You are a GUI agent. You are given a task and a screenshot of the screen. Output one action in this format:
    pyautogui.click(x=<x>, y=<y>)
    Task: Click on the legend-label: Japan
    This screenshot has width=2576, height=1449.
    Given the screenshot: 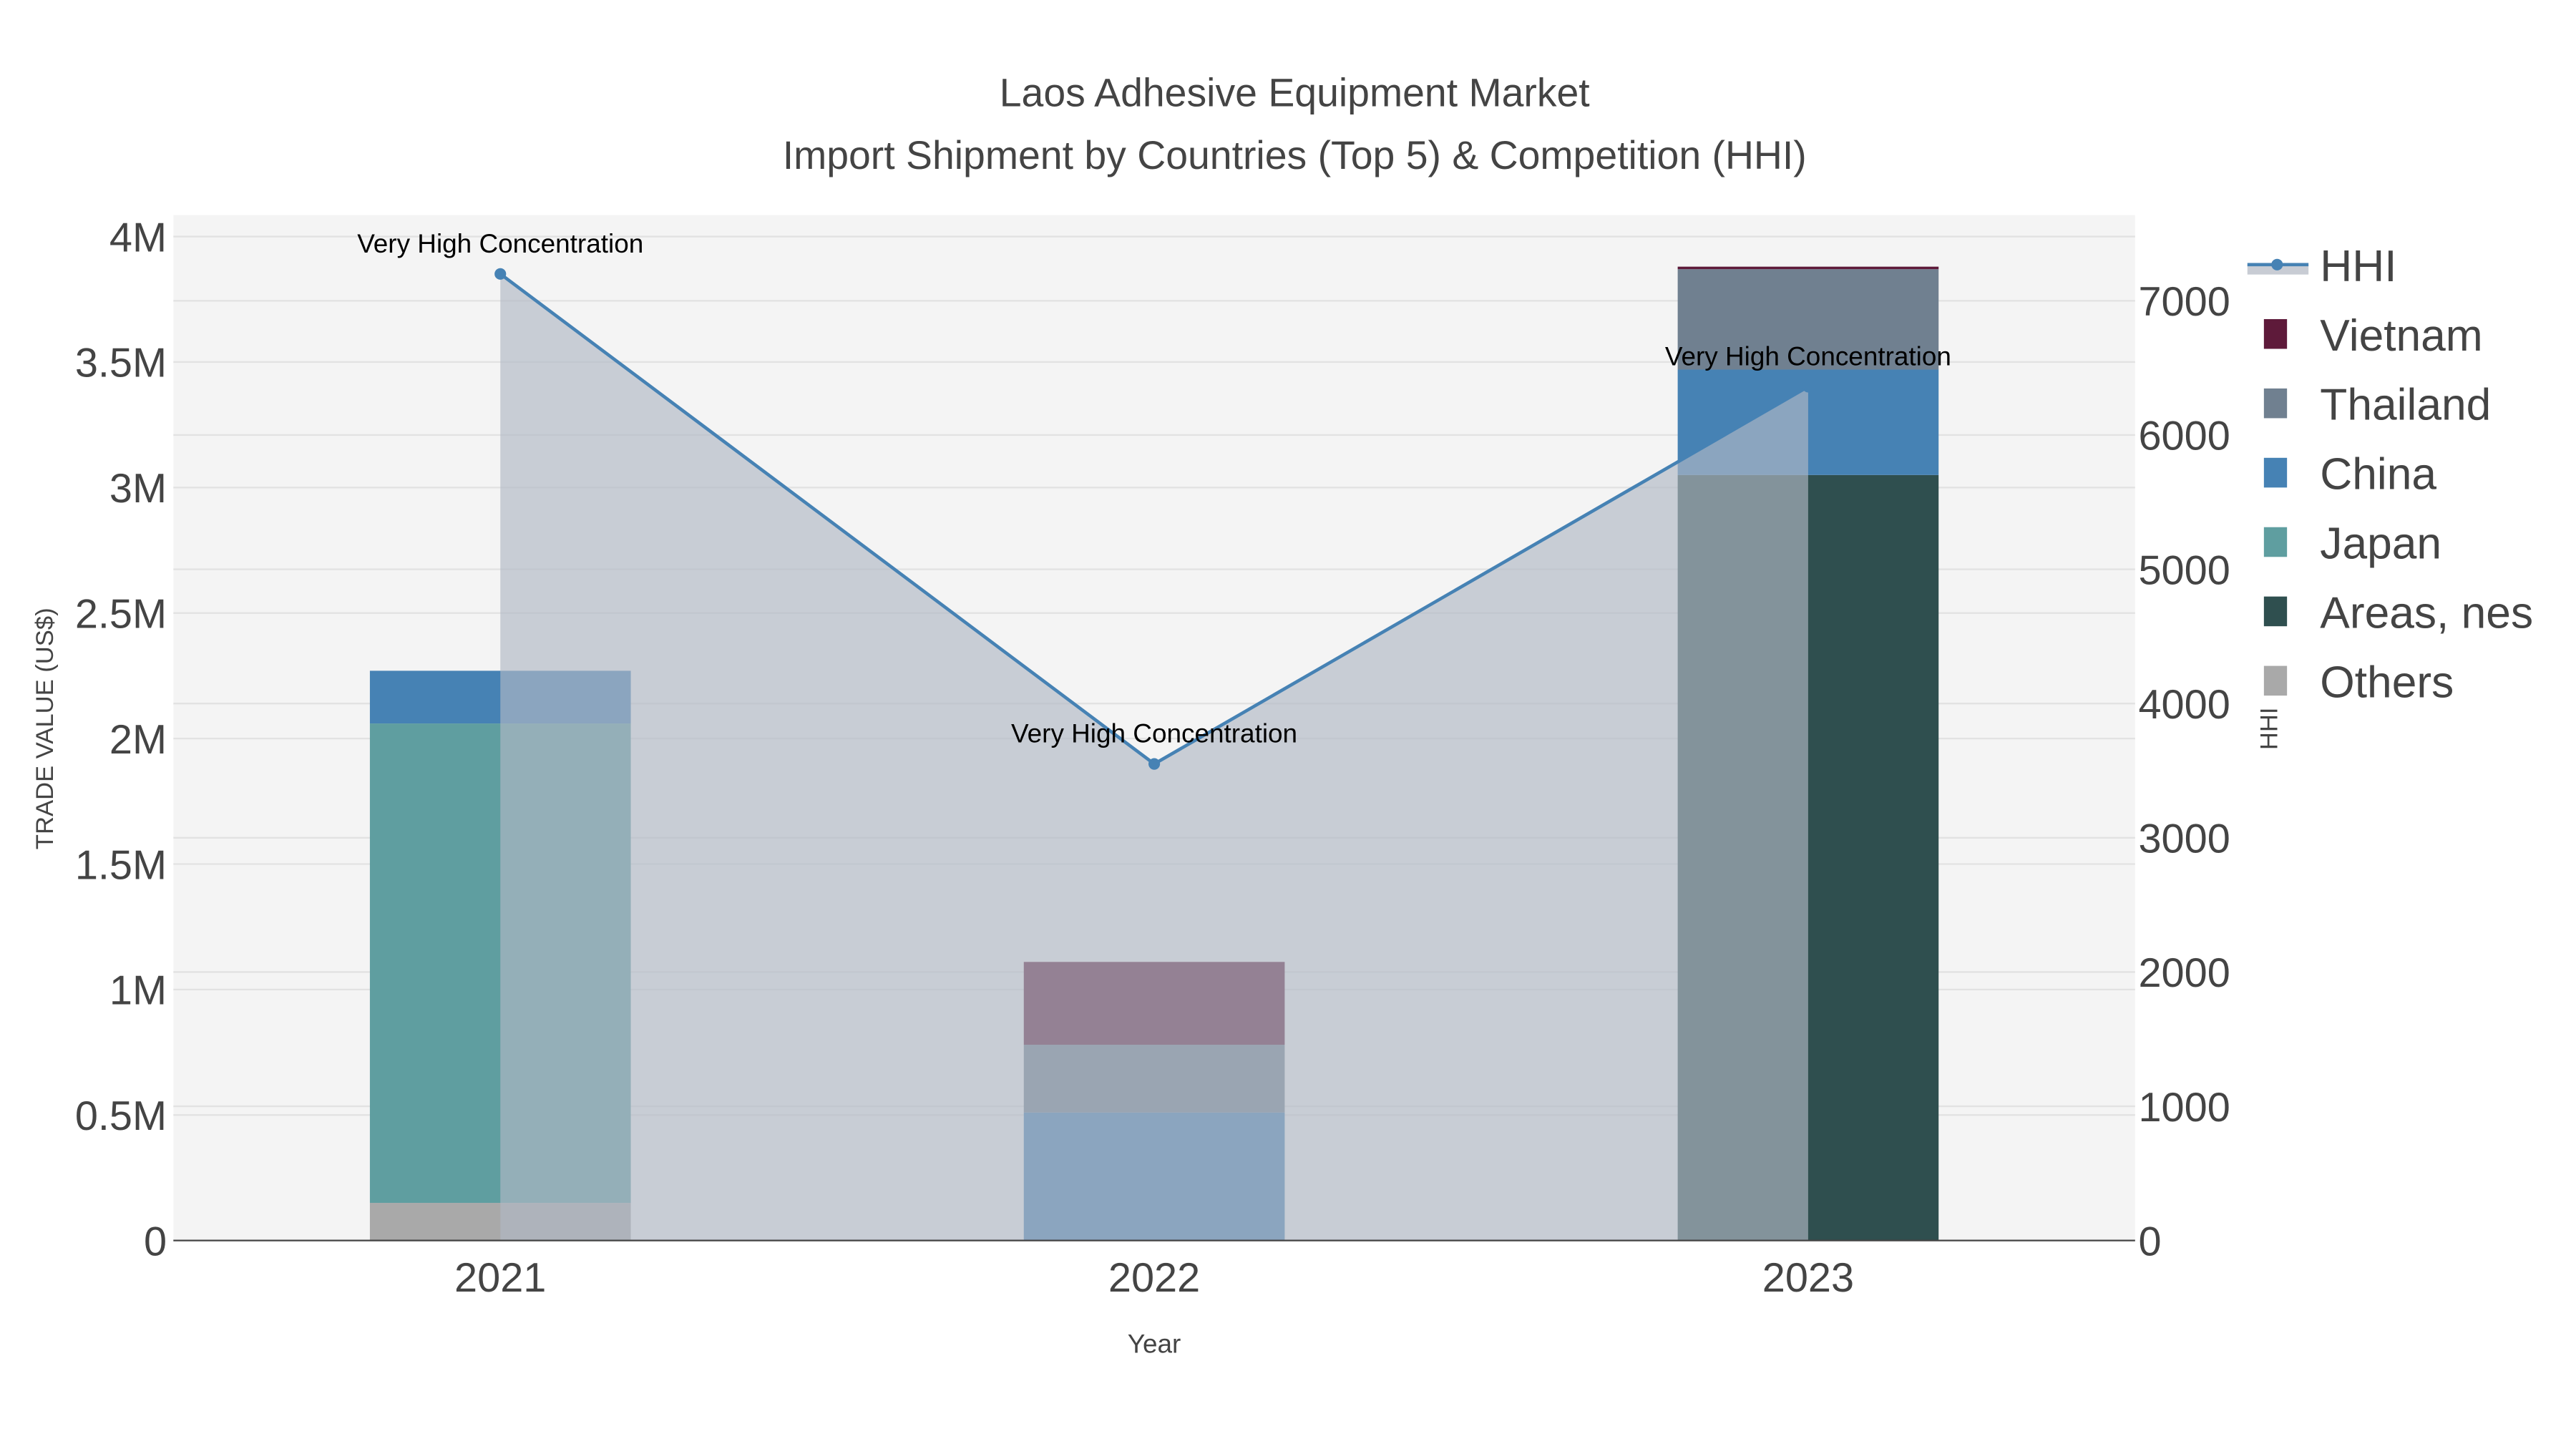 What is the action you would take?
    pyautogui.click(x=2380, y=544)
    